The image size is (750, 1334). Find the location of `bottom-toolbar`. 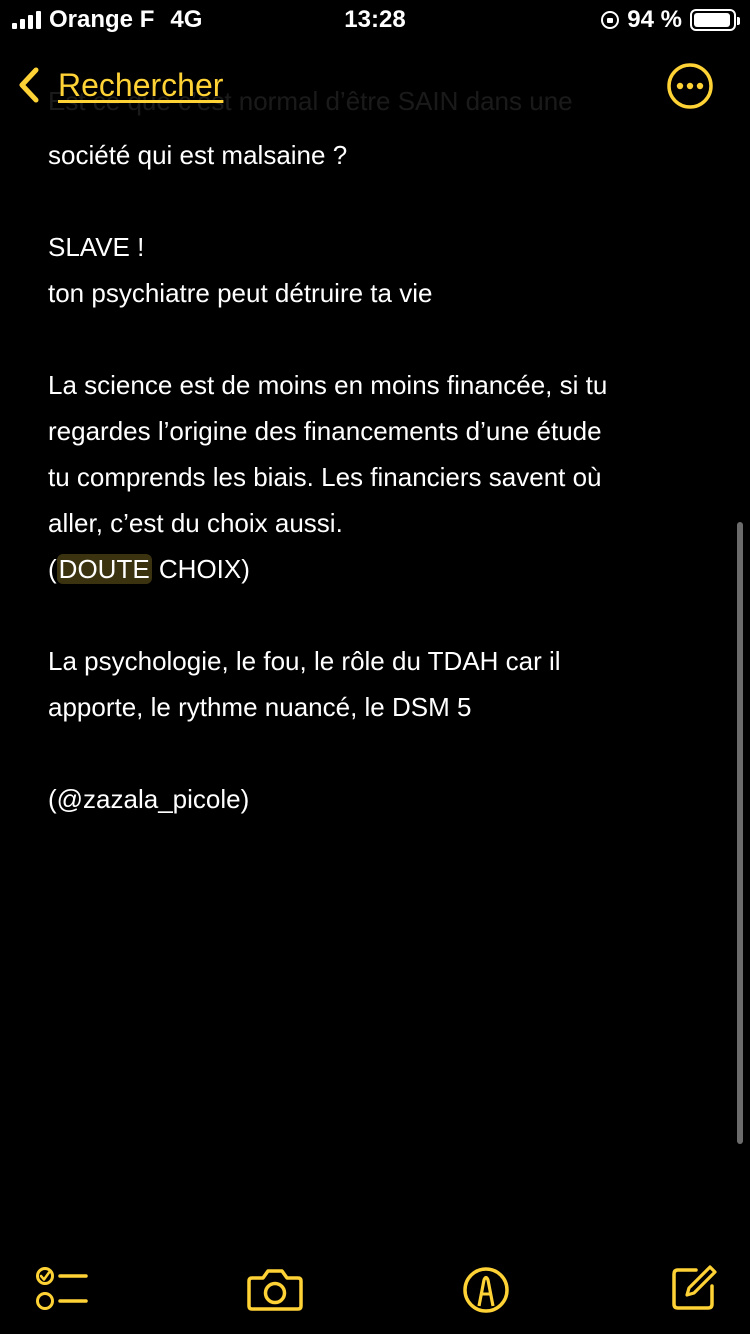

bottom-toolbar is located at coordinates (375, 1292).